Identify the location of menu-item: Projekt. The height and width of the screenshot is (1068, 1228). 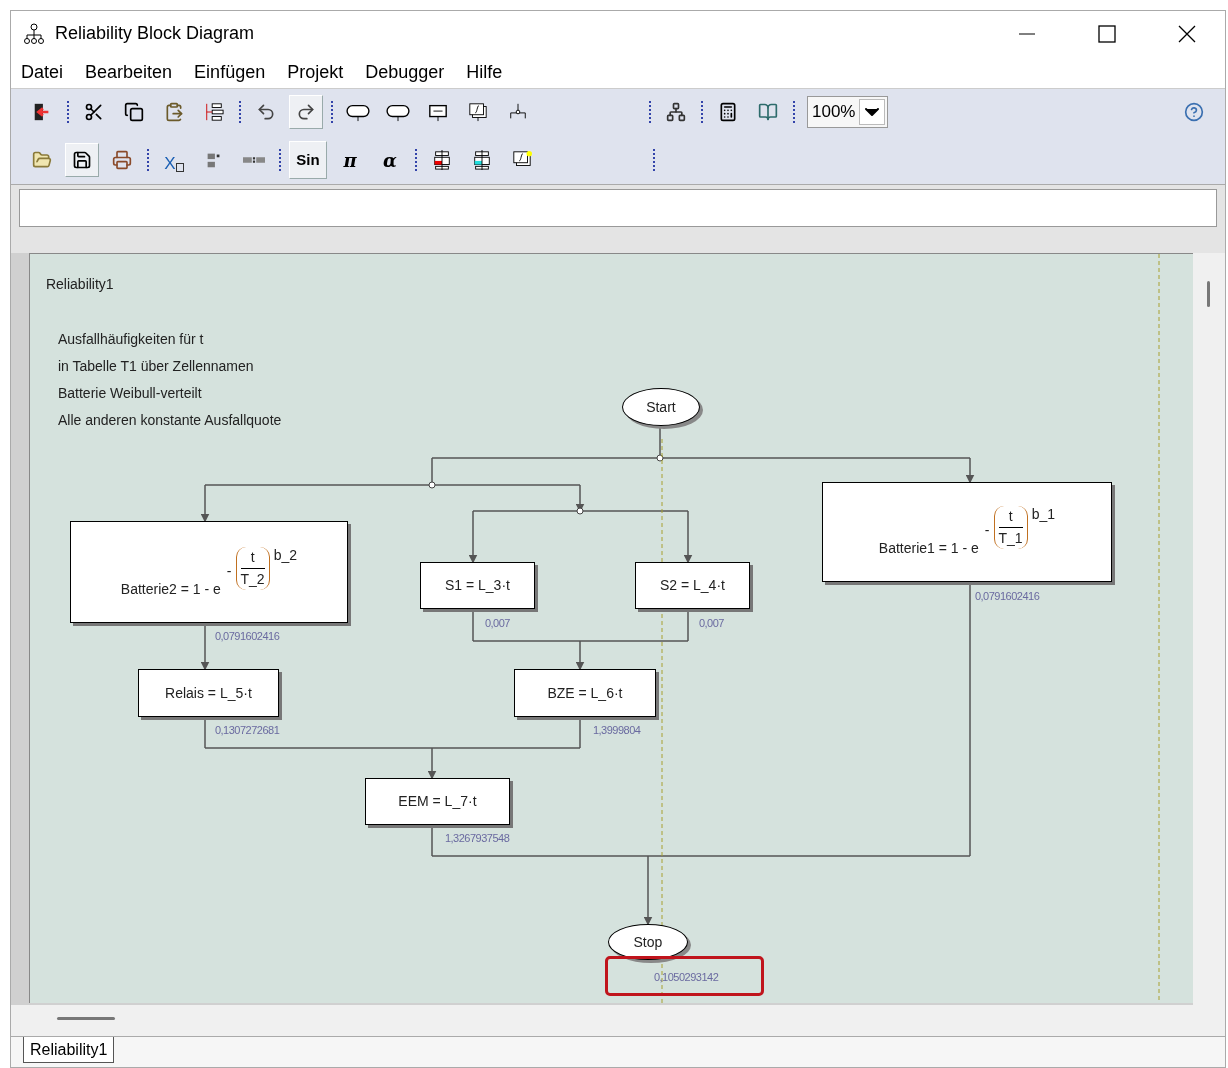
(315, 72).